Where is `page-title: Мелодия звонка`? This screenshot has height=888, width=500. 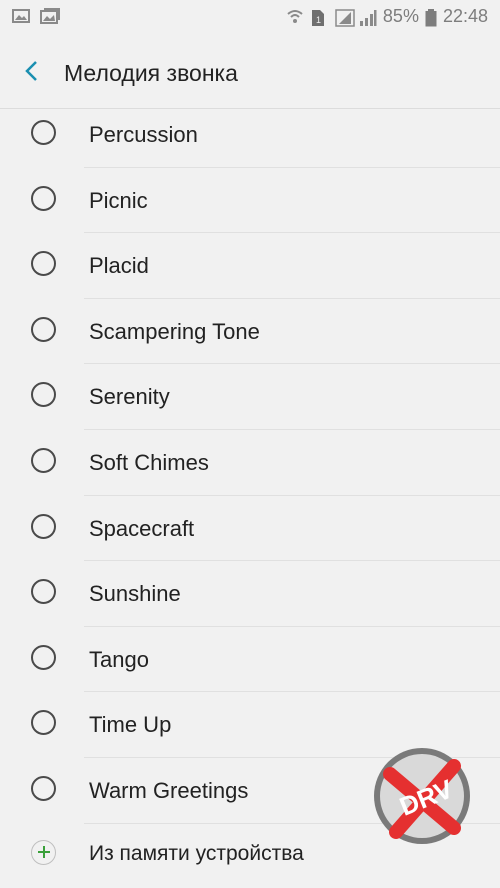
page-title: Мелодия звонка is located at coordinates (151, 73).